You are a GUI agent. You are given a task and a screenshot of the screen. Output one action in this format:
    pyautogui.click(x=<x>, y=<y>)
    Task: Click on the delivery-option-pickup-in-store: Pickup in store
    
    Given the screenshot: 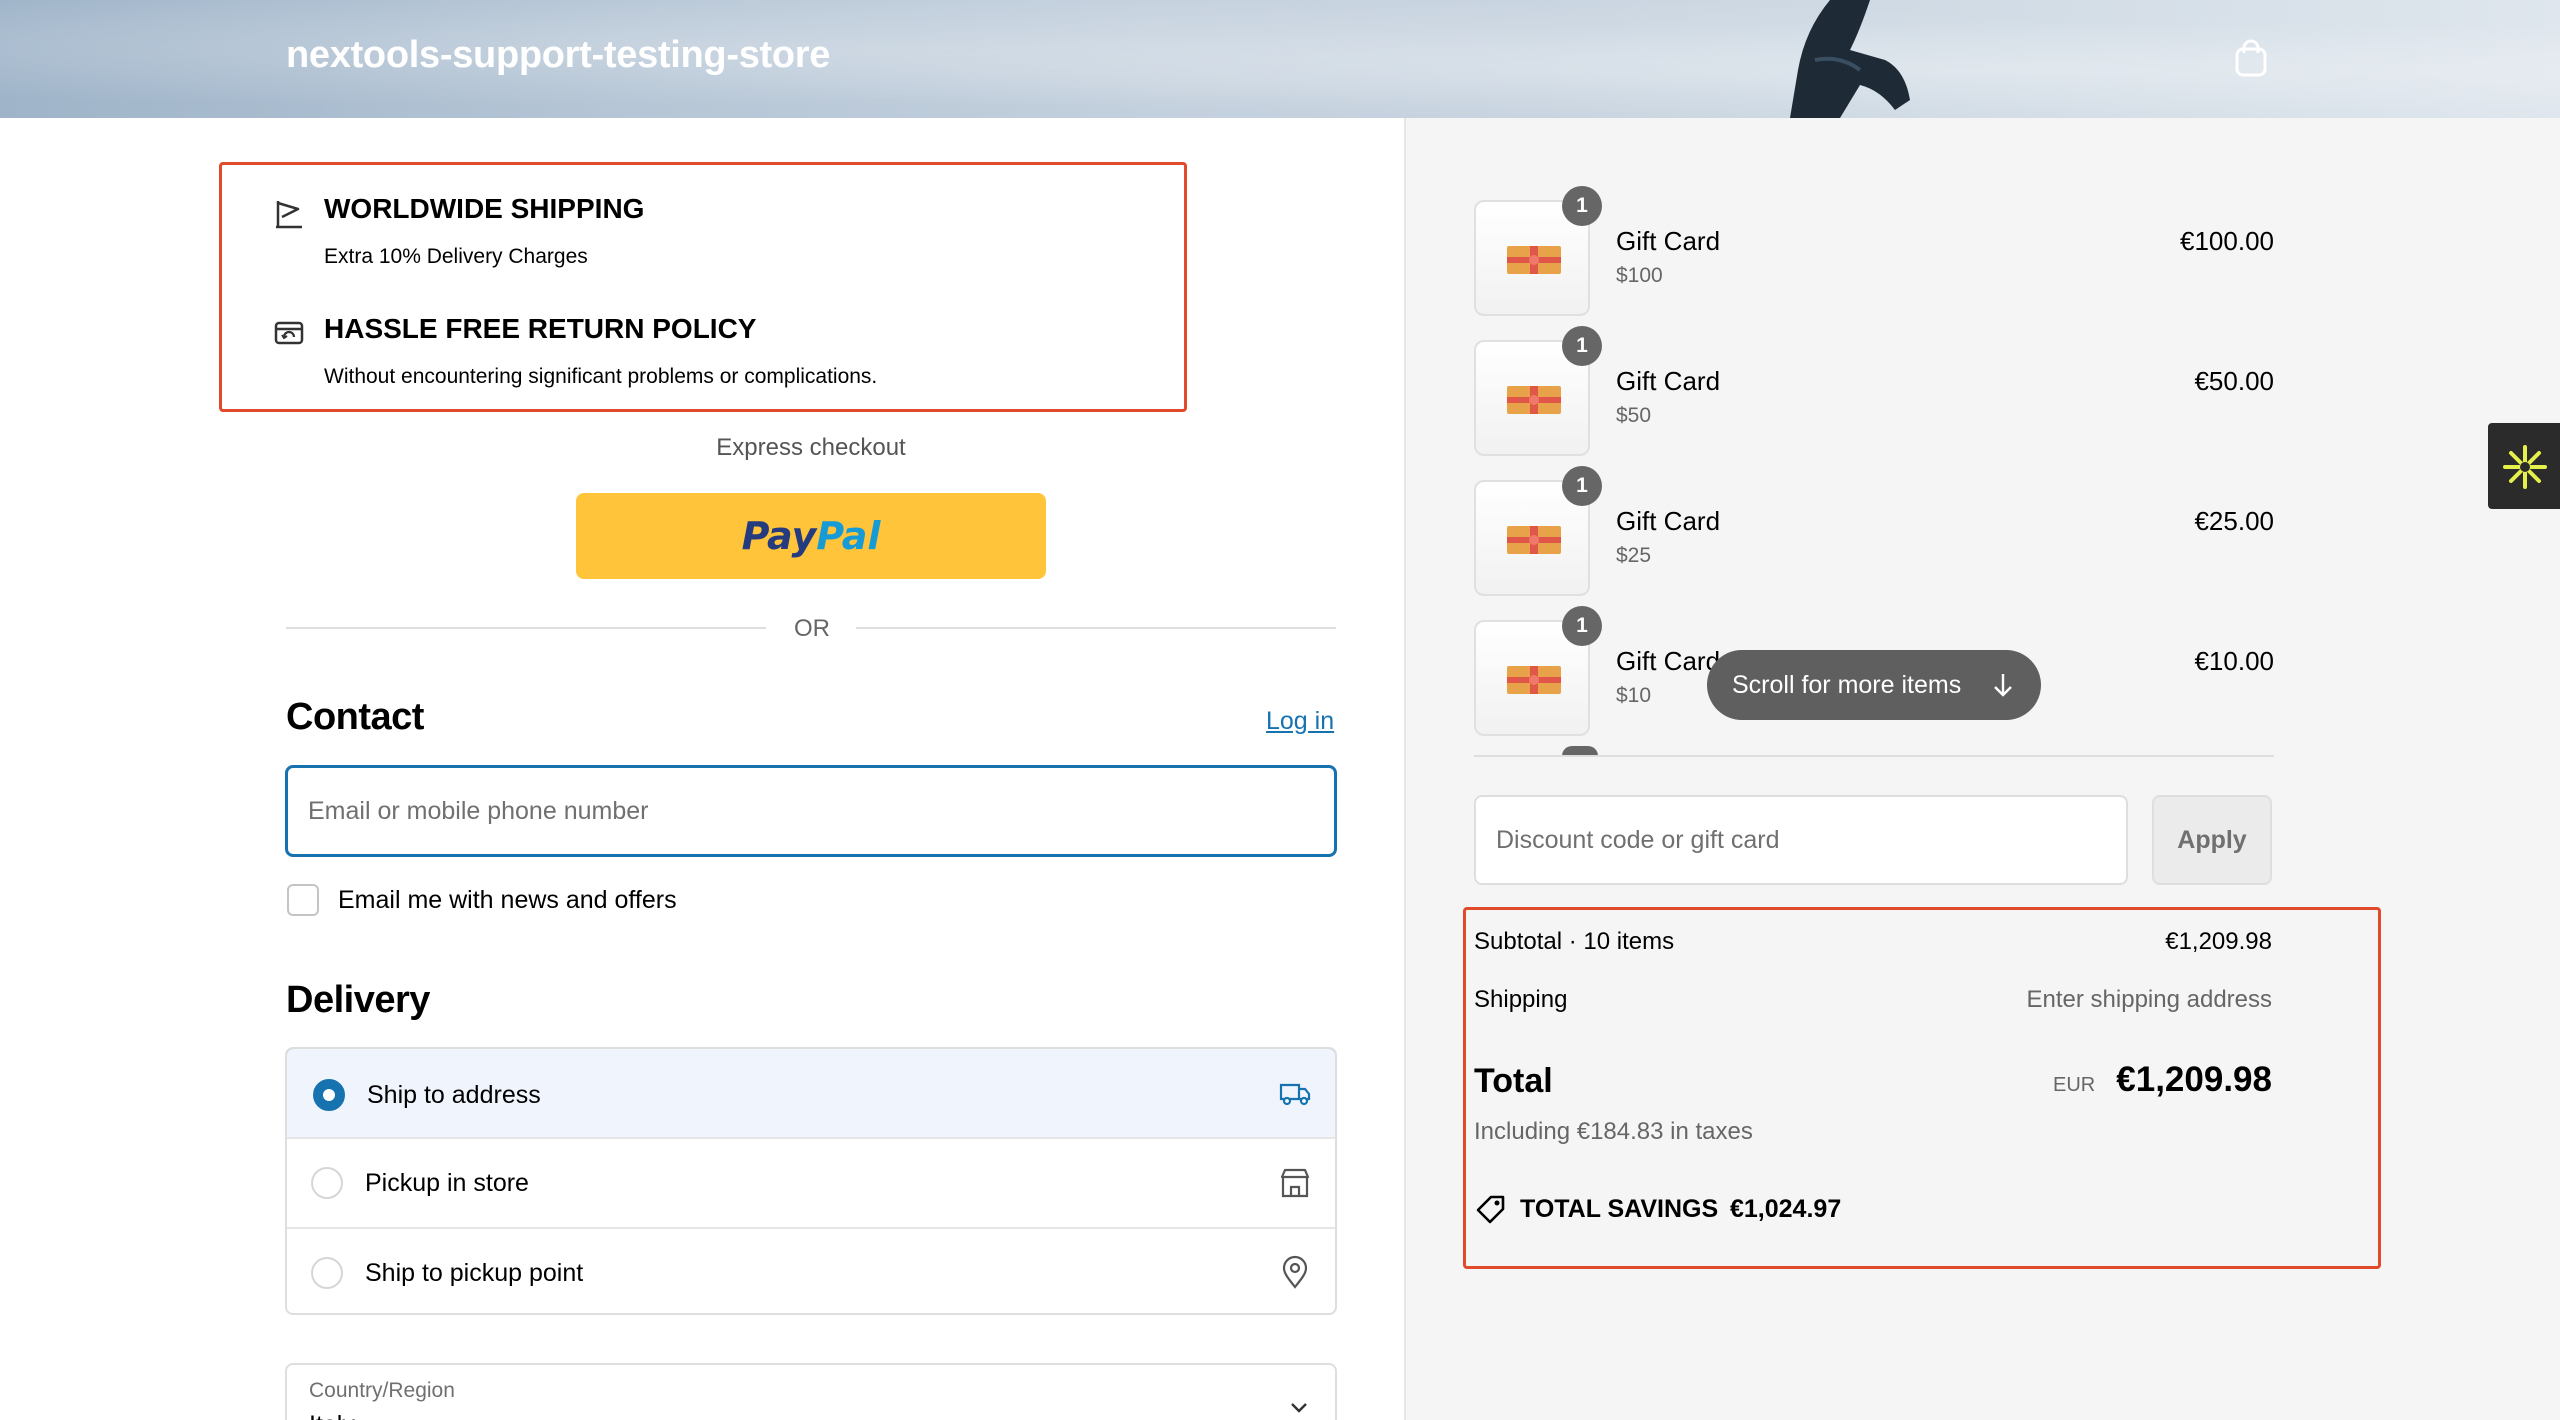 What is the action you would take?
    pyautogui.click(x=811, y=1183)
    